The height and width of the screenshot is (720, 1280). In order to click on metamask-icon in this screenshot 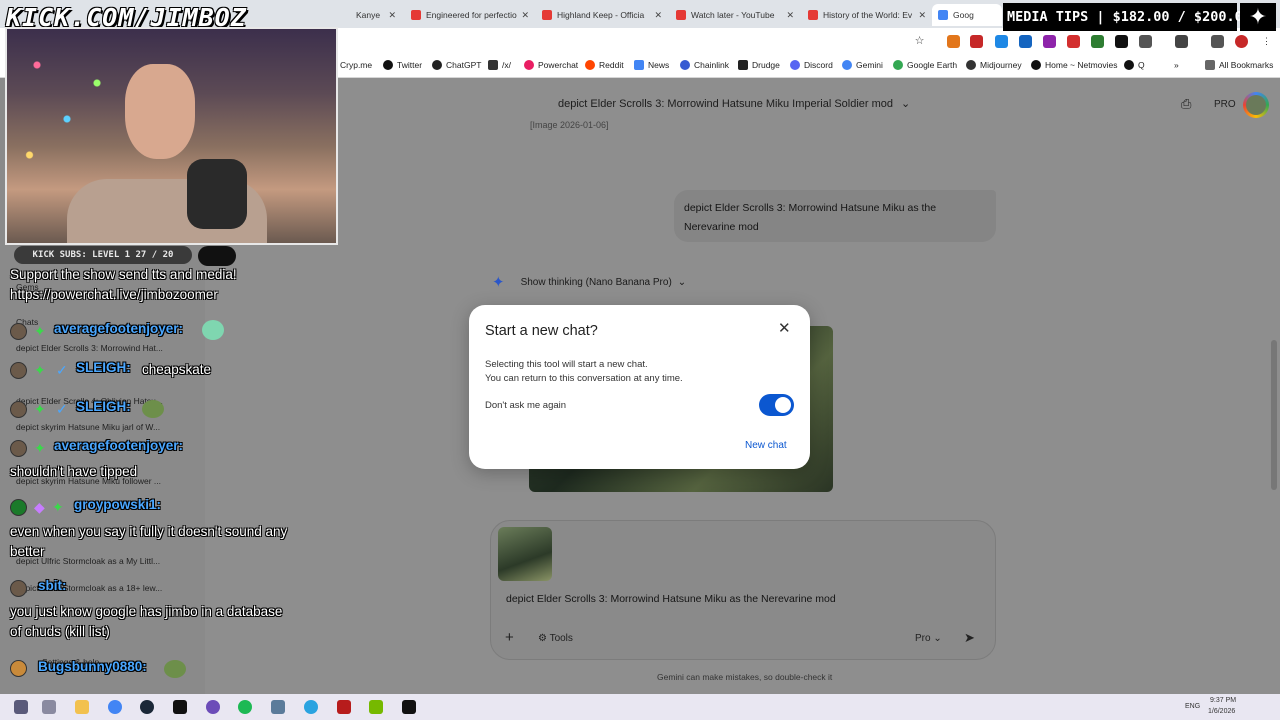, I will do `click(953, 41)`.